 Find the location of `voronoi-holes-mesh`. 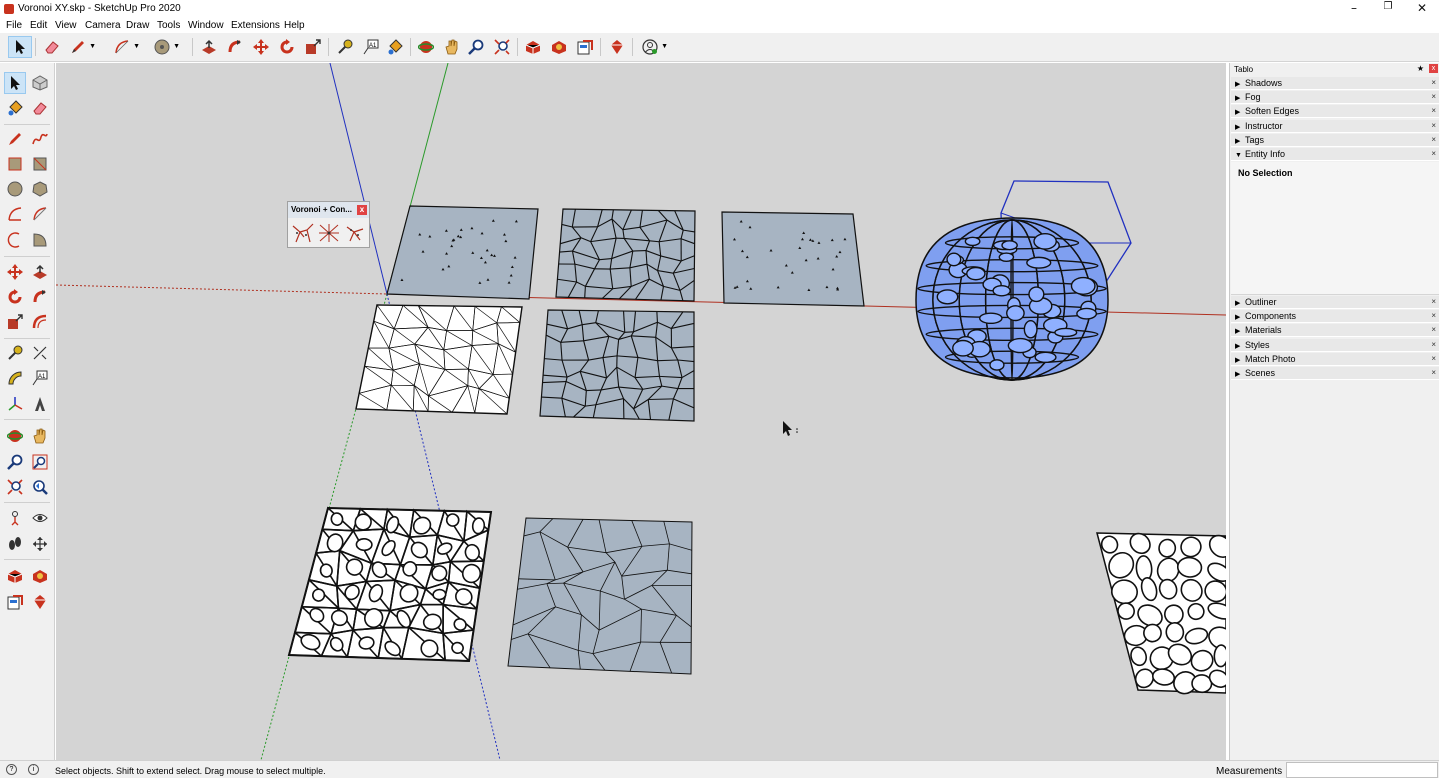

voronoi-holes-mesh is located at coordinates (390, 584).